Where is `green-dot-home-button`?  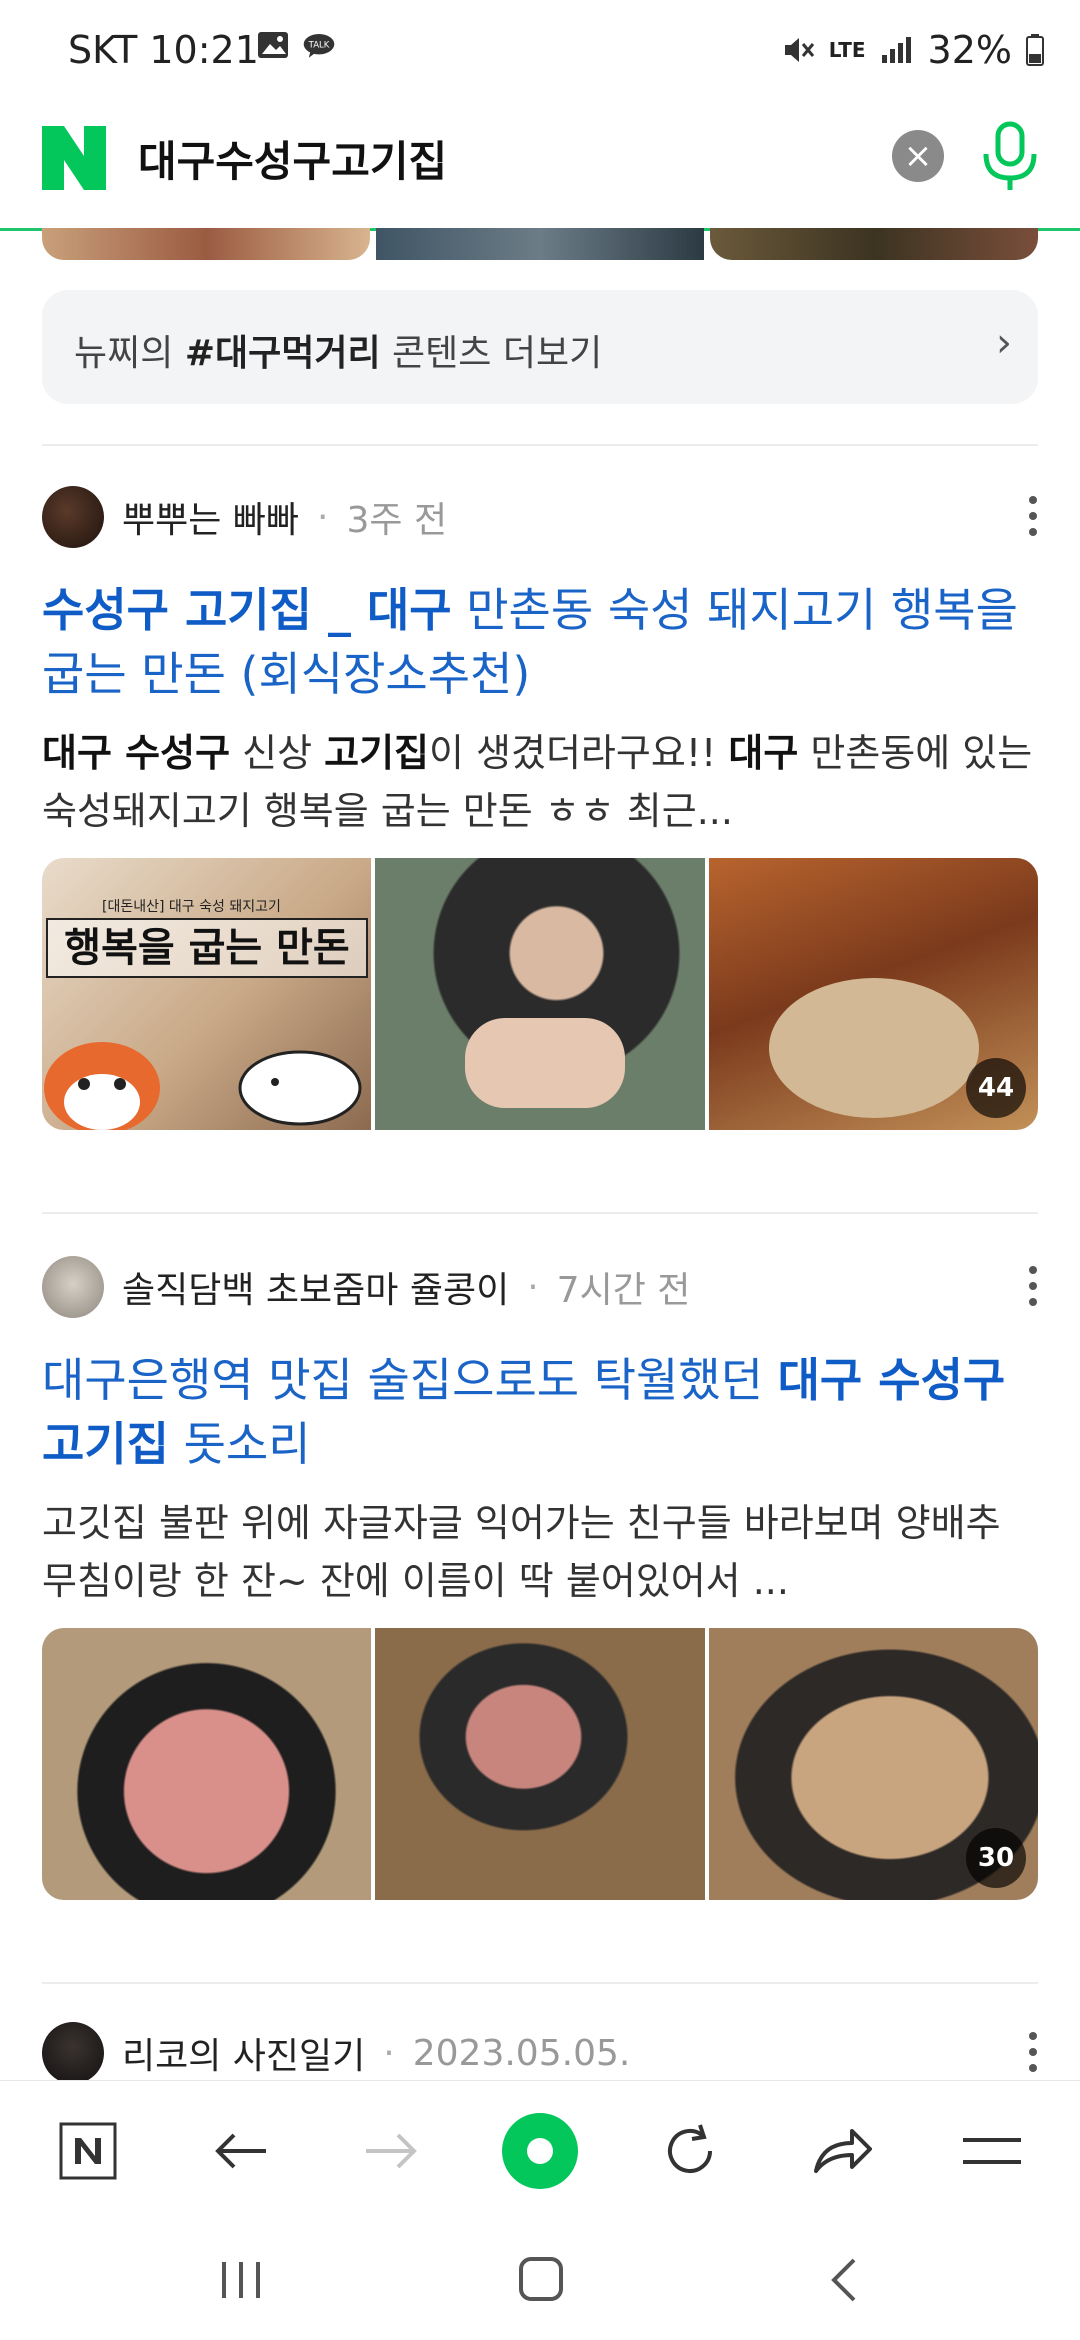 green-dot-home-button is located at coordinates (540, 2151).